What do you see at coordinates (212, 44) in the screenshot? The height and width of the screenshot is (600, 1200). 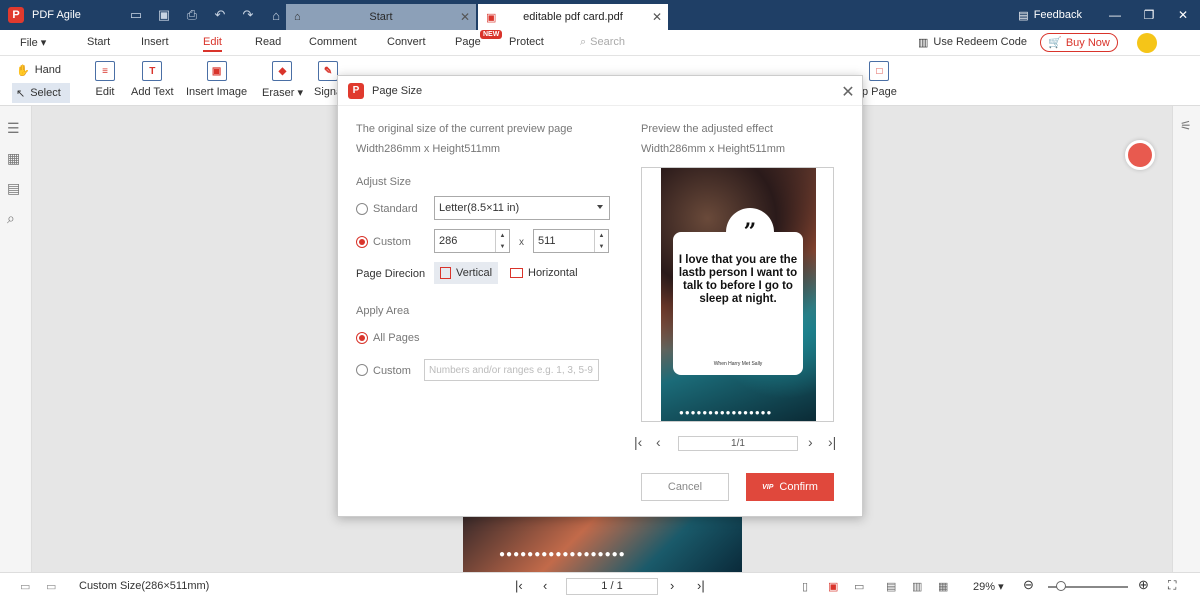 I see `menu-edit: Edit` at bounding box center [212, 44].